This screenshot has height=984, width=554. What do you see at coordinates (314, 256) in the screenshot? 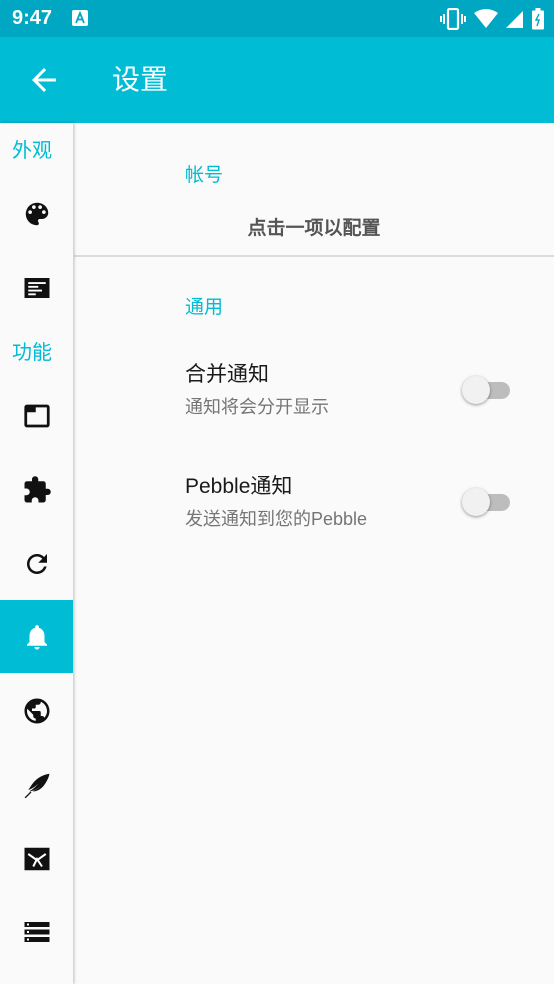
I see `section-divider` at bounding box center [314, 256].